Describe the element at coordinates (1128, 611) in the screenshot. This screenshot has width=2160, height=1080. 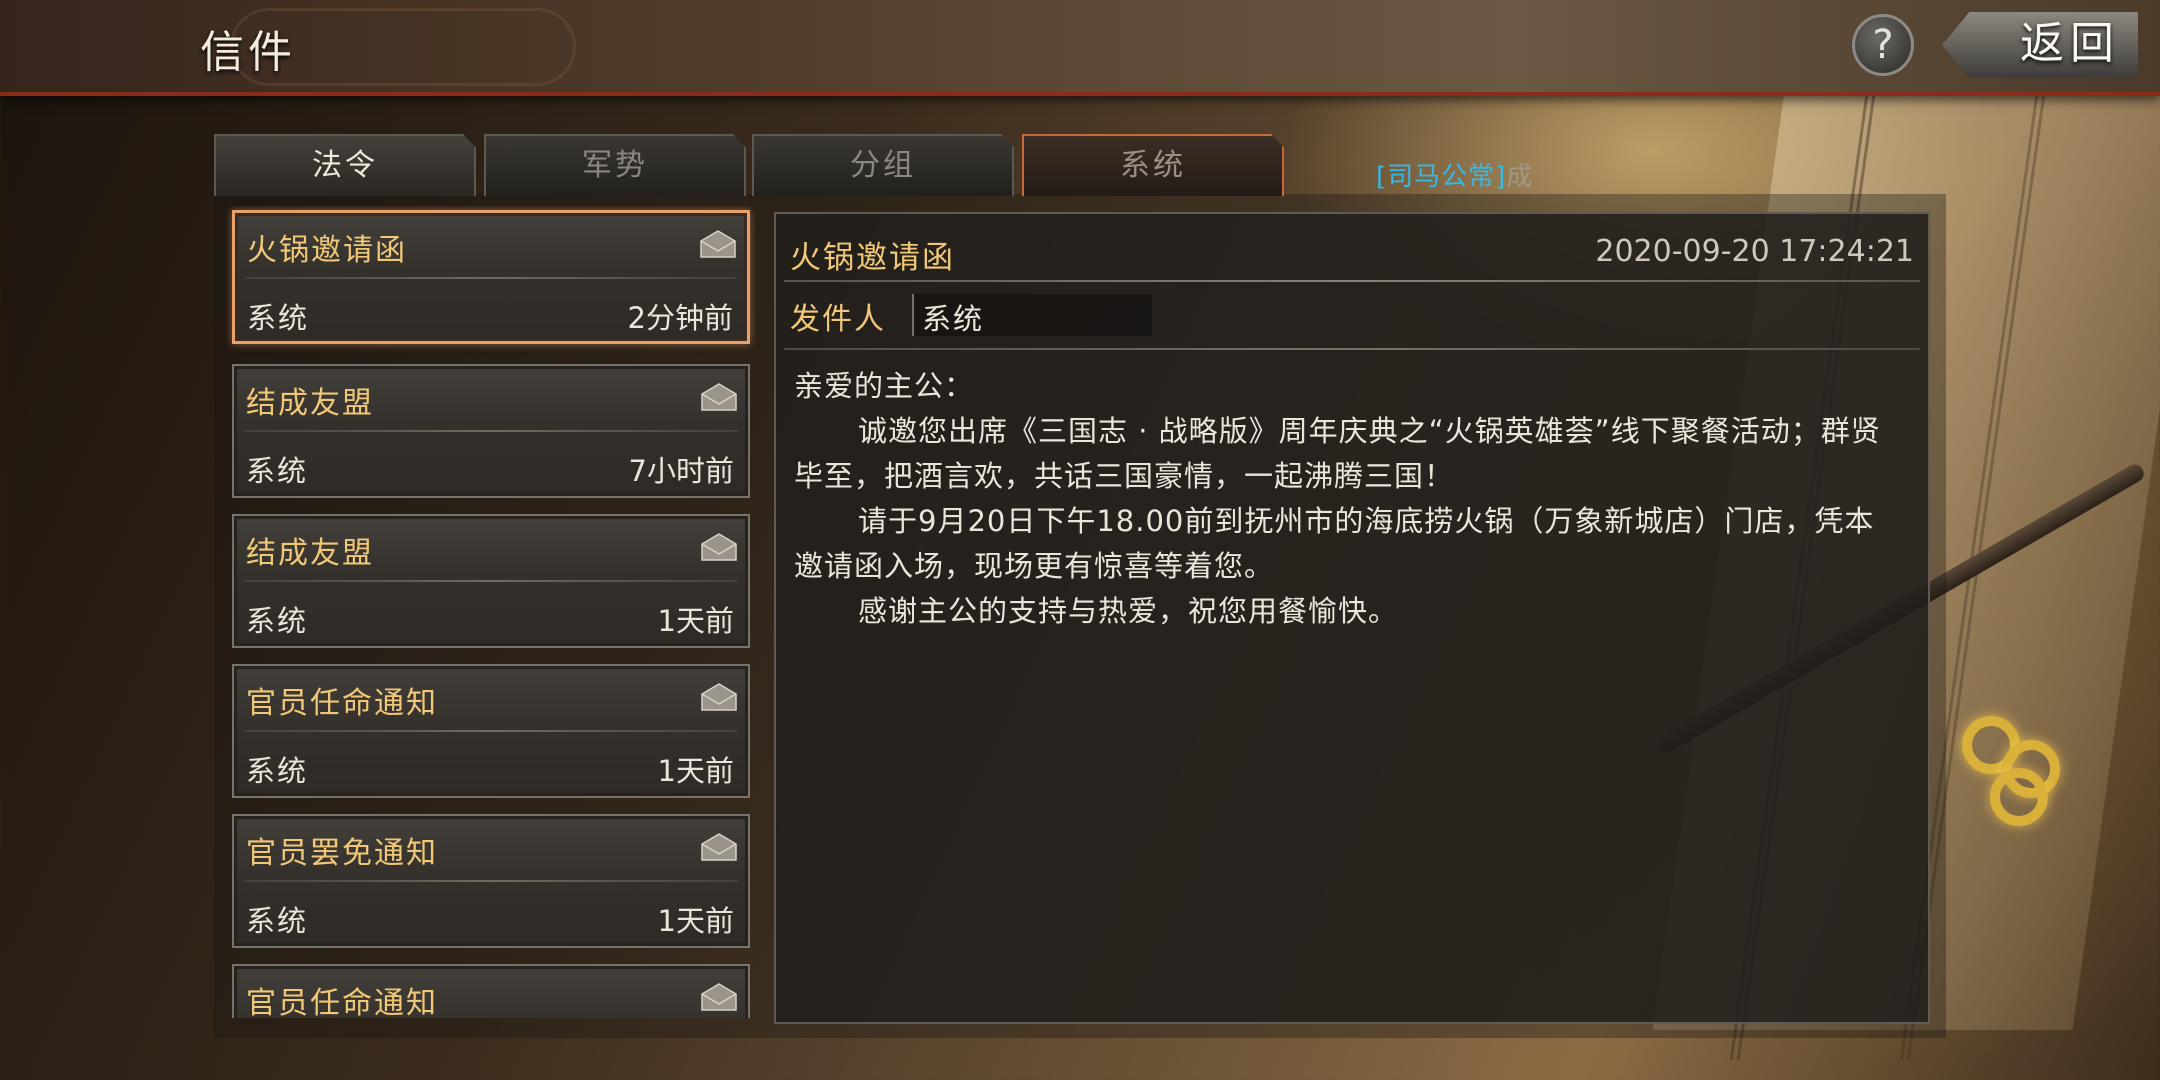
I see `mail-paragraph: 感谢主公的支持与热爱，祝您用餐愉快。` at that location.